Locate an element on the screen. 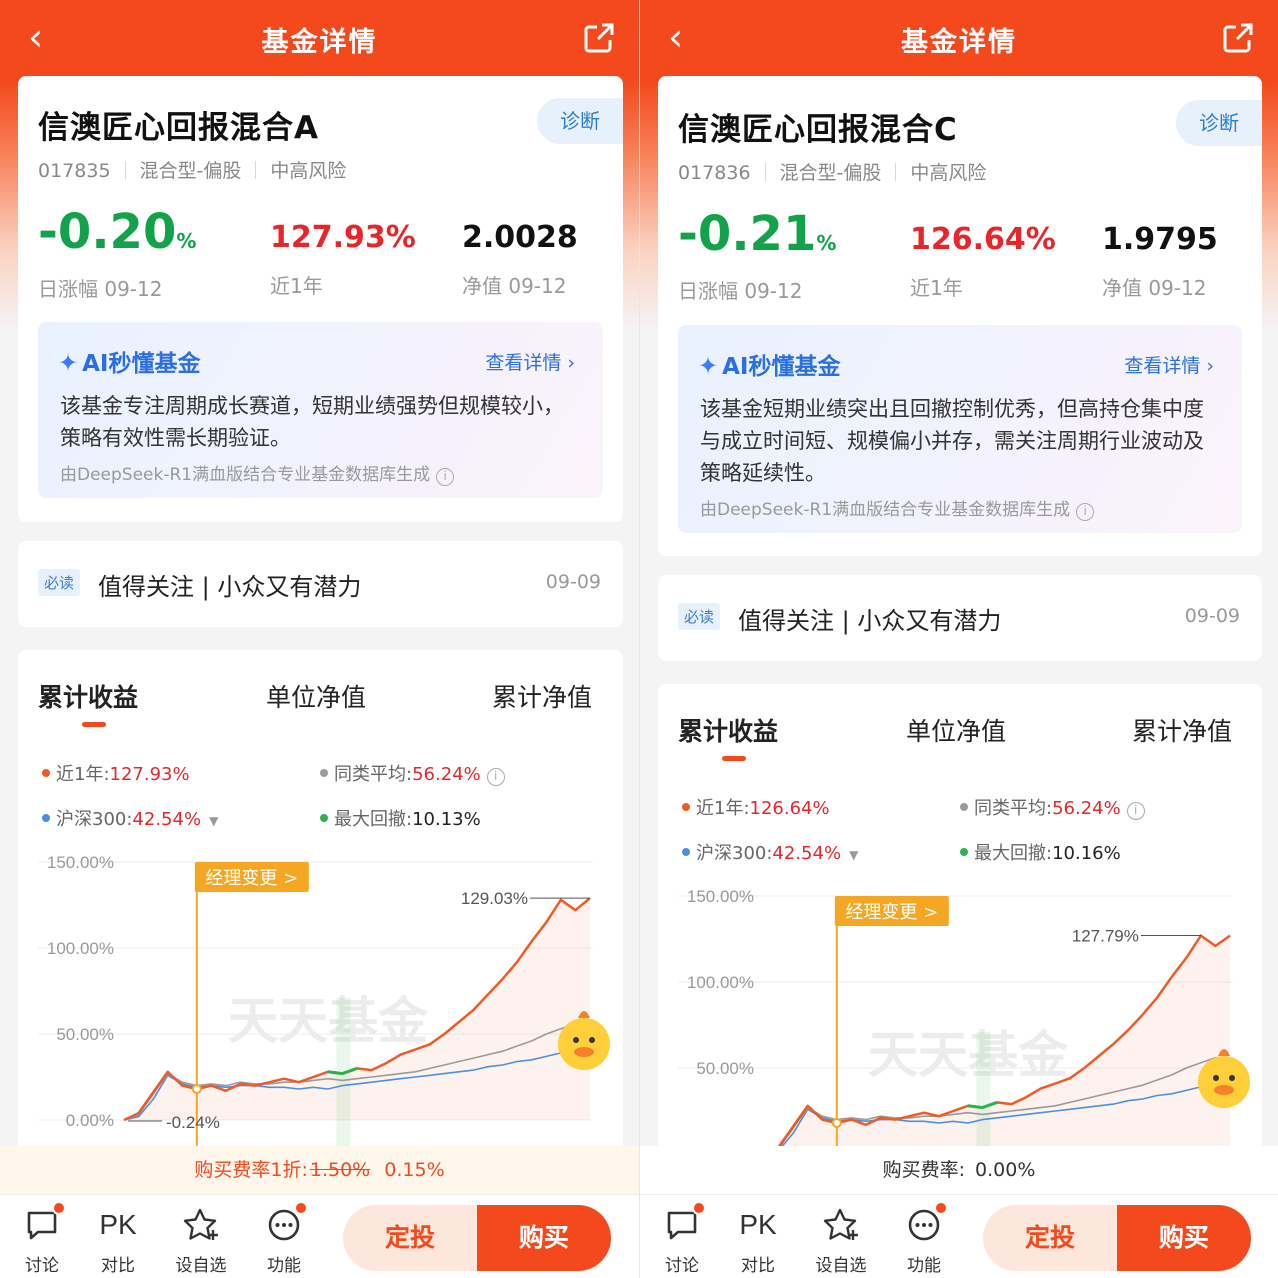 The image size is (1278, 1278). fee-bar: 购买费率: 0.00% is located at coordinates (959, 1170).